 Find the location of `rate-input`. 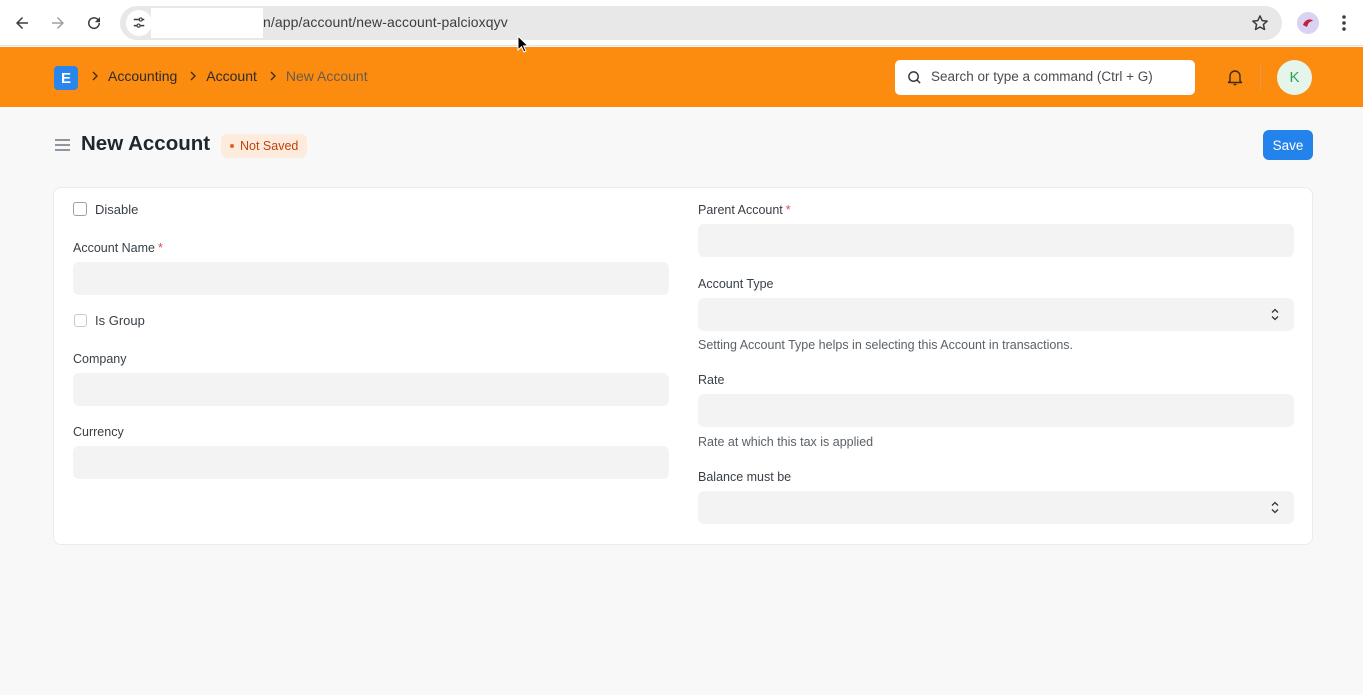

rate-input is located at coordinates (996, 410).